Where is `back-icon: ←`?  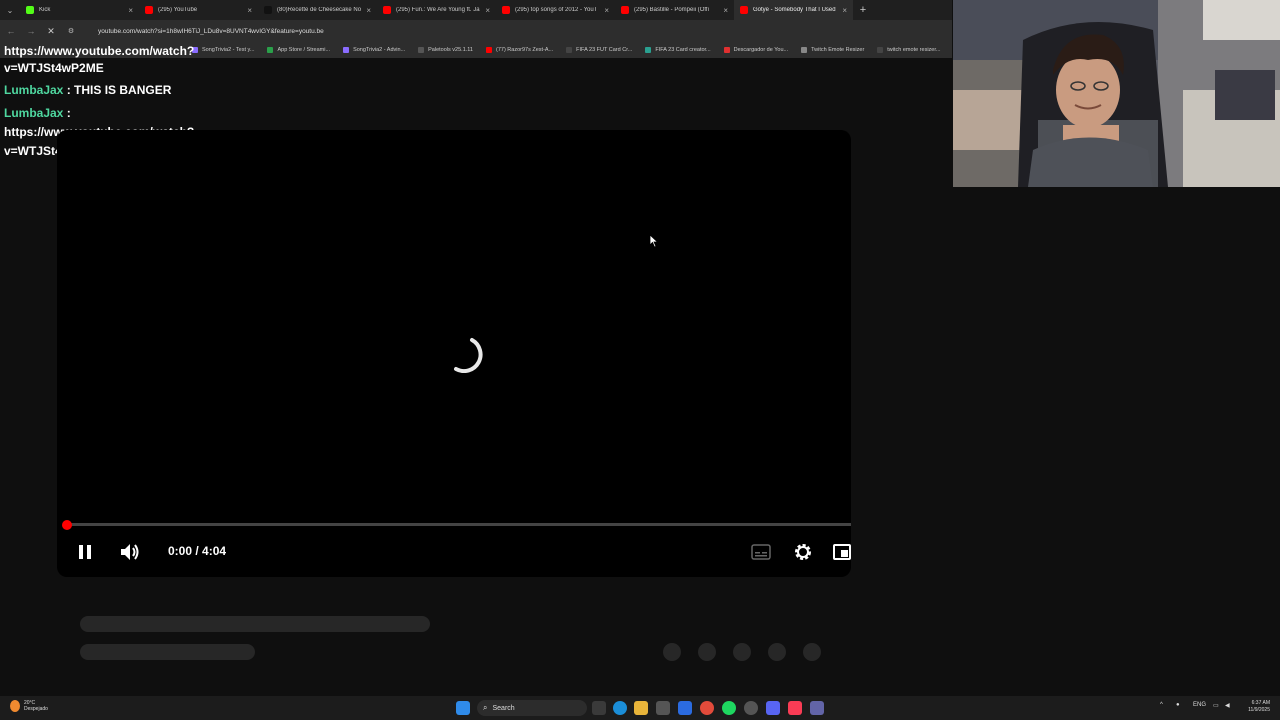 back-icon: ← is located at coordinates (11, 31).